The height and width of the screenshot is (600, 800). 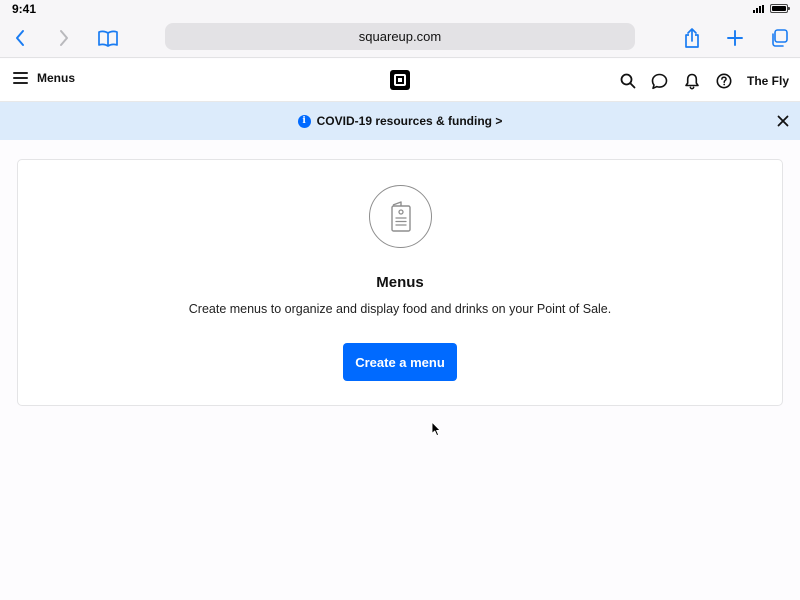 I want to click on status-bar: 9:41, so click(x=400, y=9).